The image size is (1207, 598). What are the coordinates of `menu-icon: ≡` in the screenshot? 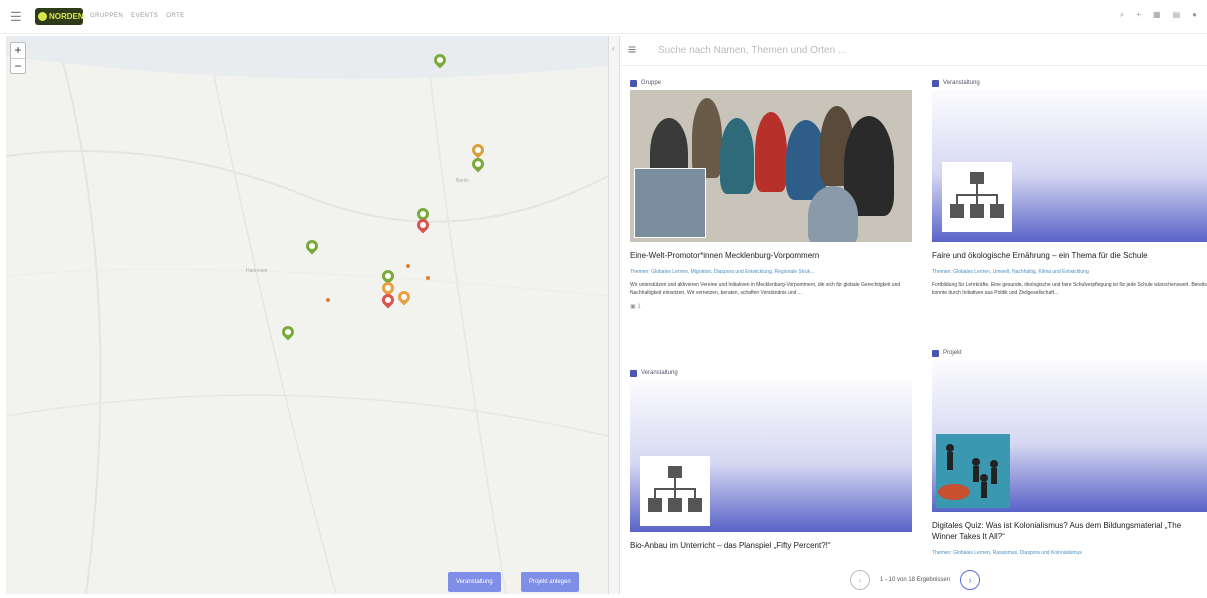 It's located at (632, 49).